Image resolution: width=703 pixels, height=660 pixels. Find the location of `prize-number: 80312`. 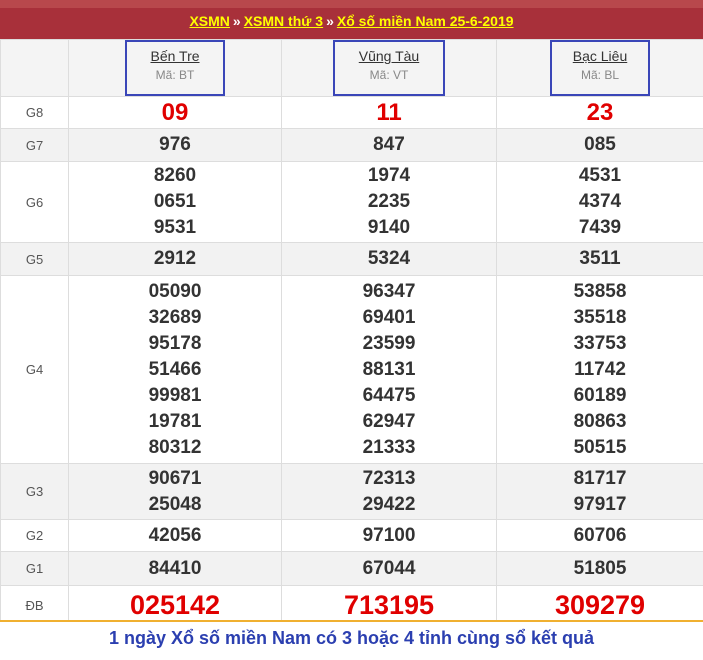

prize-number: 80312 is located at coordinates (175, 447).